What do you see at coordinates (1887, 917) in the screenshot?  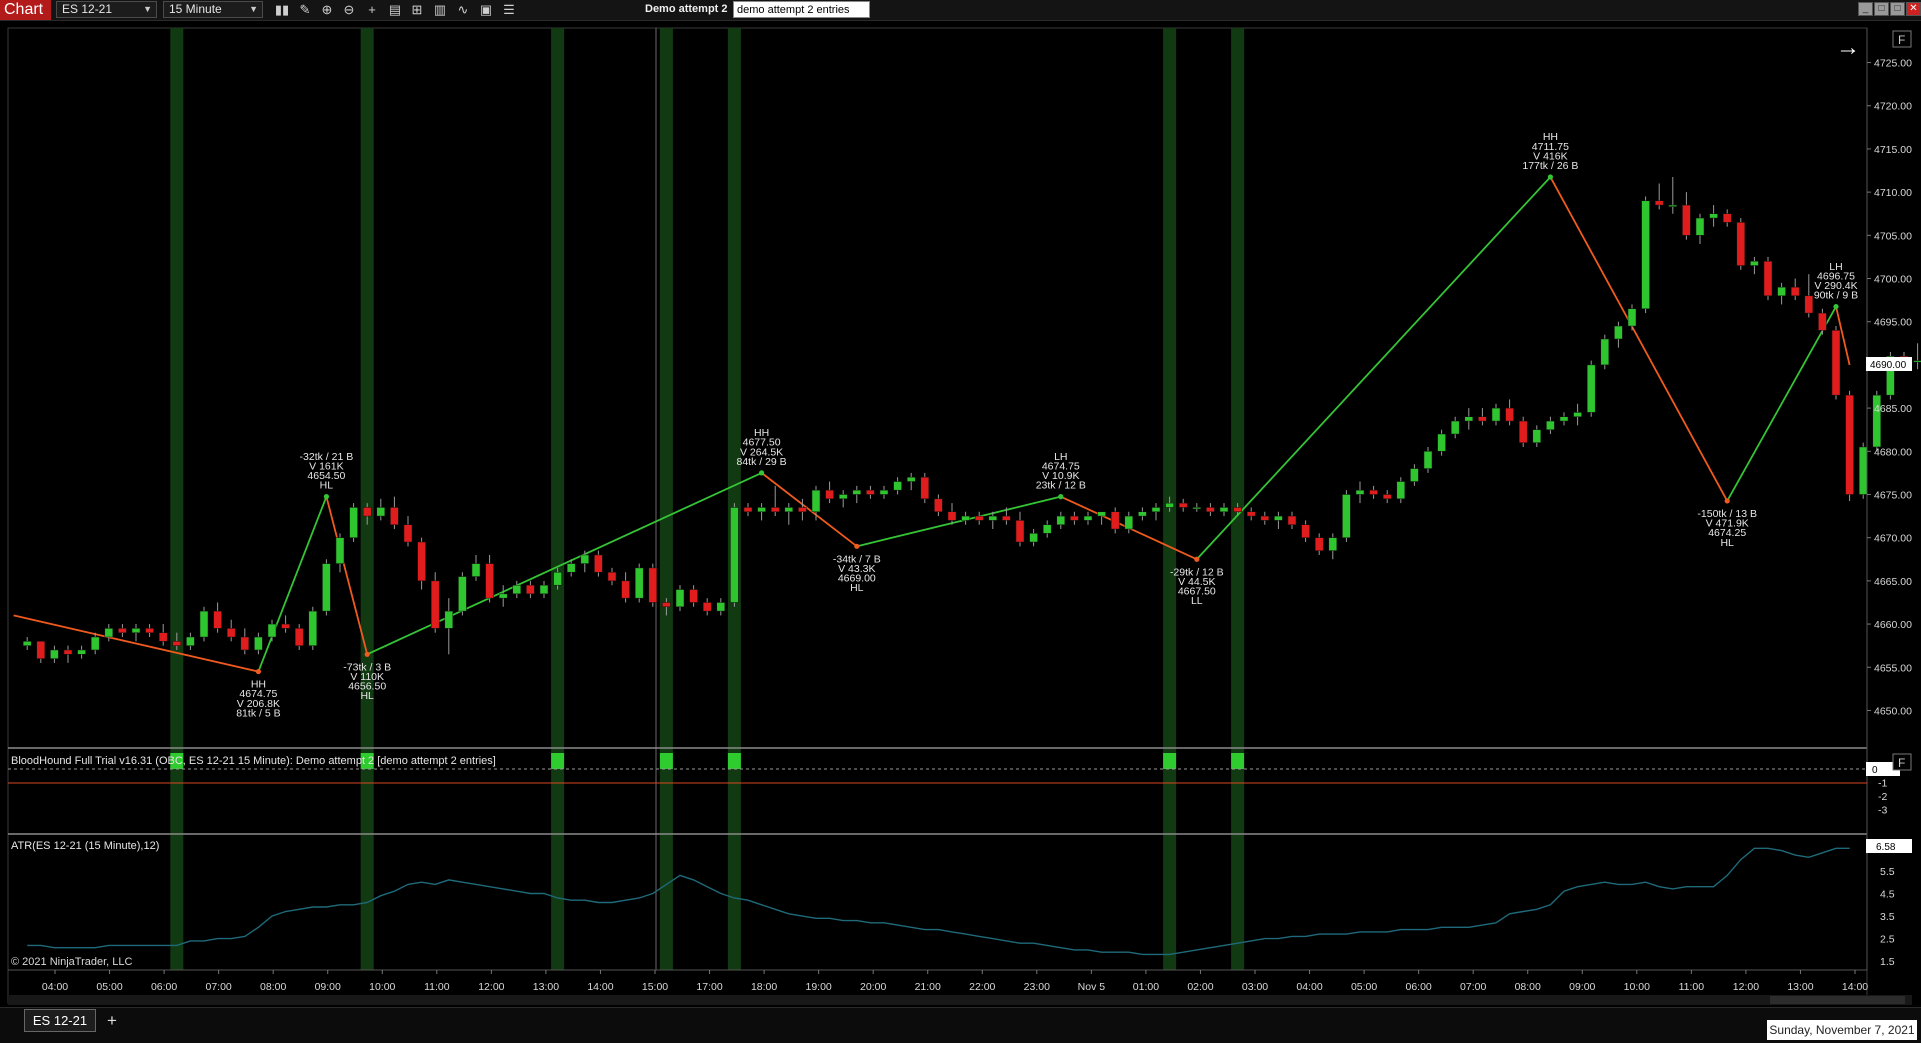 I see `atr-tick-label: 3.5` at bounding box center [1887, 917].